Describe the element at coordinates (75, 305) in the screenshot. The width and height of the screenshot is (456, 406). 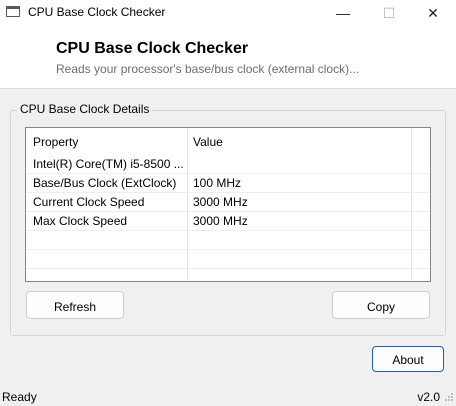
I see `refresh-button: Refresh` at that location.